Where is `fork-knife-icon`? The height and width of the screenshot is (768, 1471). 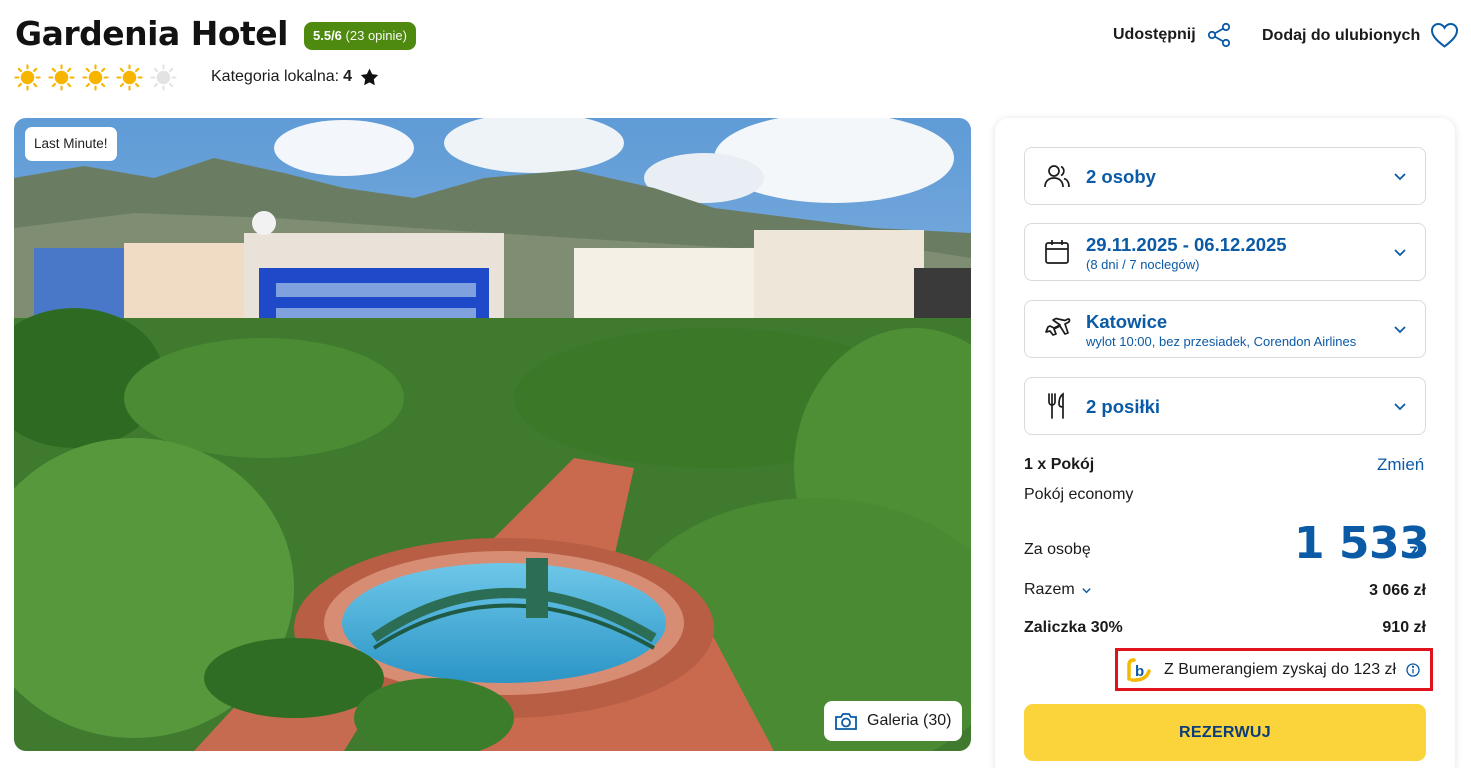
fork-knife-icon is located at coordinates (1056, 405).